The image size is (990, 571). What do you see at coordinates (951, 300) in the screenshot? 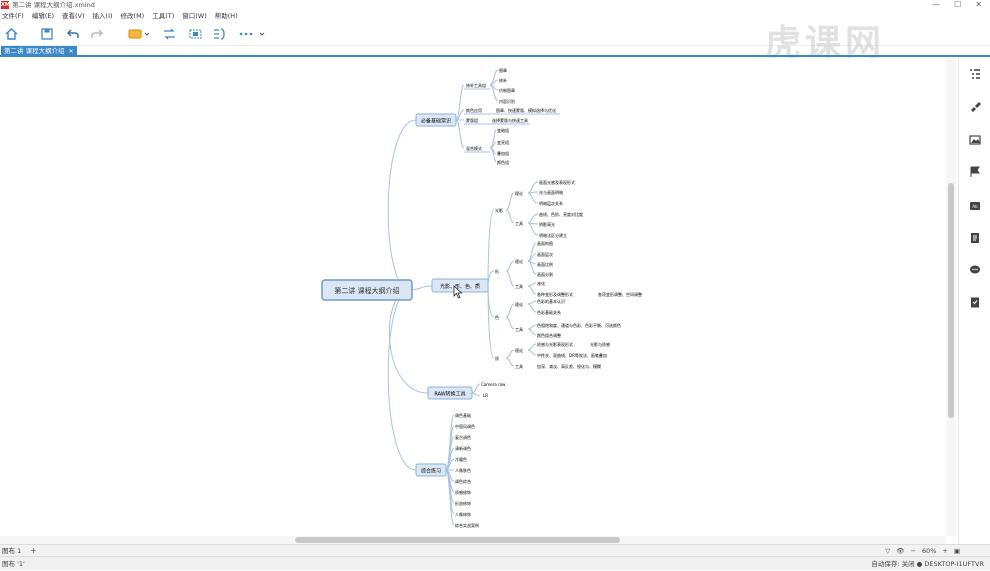
I see `vertical-scroll-thumb` at bounding box center [951, 300].